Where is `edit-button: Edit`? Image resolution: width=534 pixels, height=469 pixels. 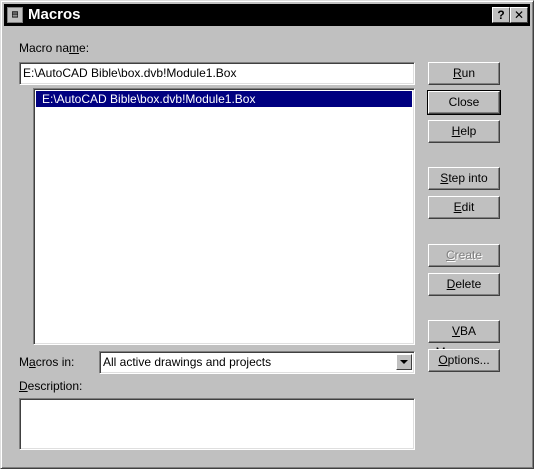 edit-button: Edit is located at coordinates (464, 207).